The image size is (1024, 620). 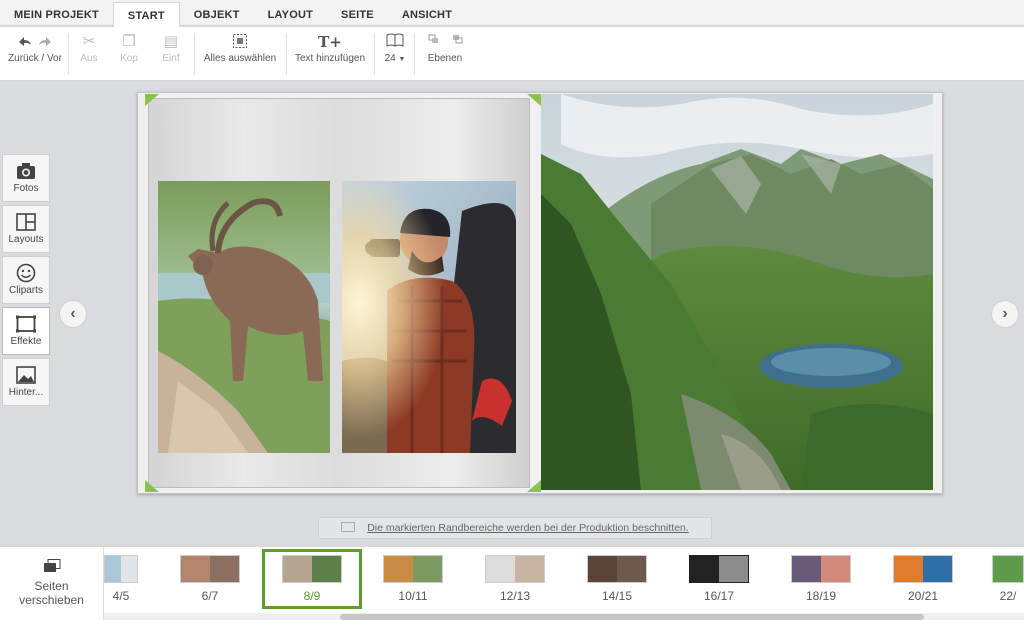 I want to click on cliparts-tool-button: Cliparts, so click(x=26, y=280).